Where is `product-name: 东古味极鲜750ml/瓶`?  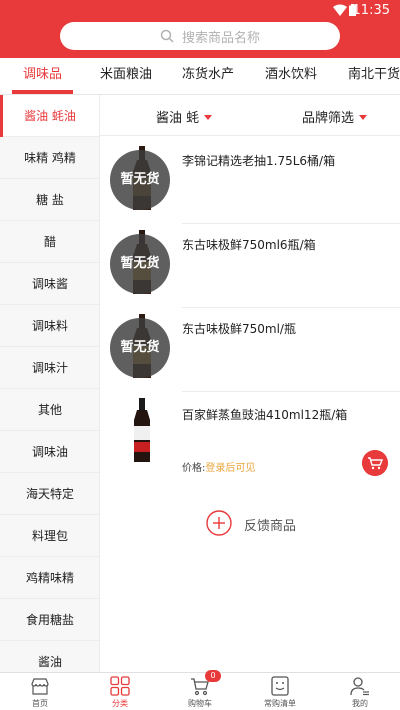 product-name: 东古味极鲜750ml/瓶 is located at coordinates (239, 329).